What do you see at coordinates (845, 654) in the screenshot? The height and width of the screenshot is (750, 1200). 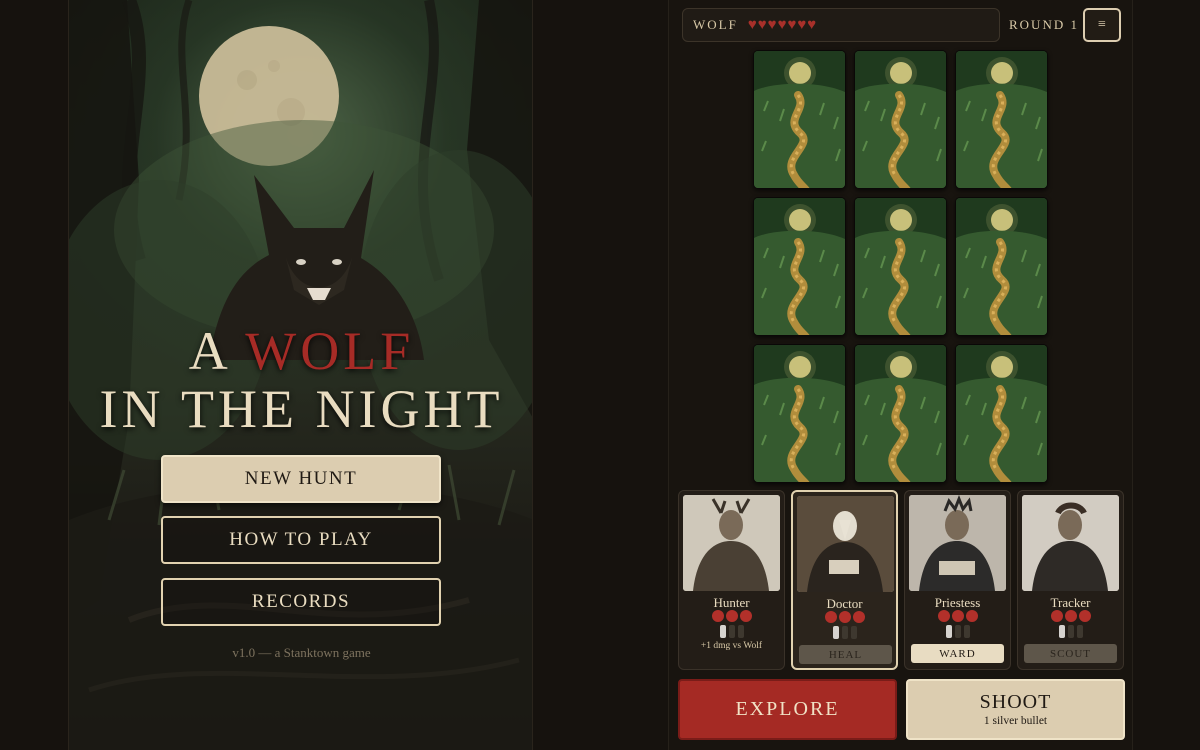 I see `heal-button: HEAL` at bounding box center [845, 654].